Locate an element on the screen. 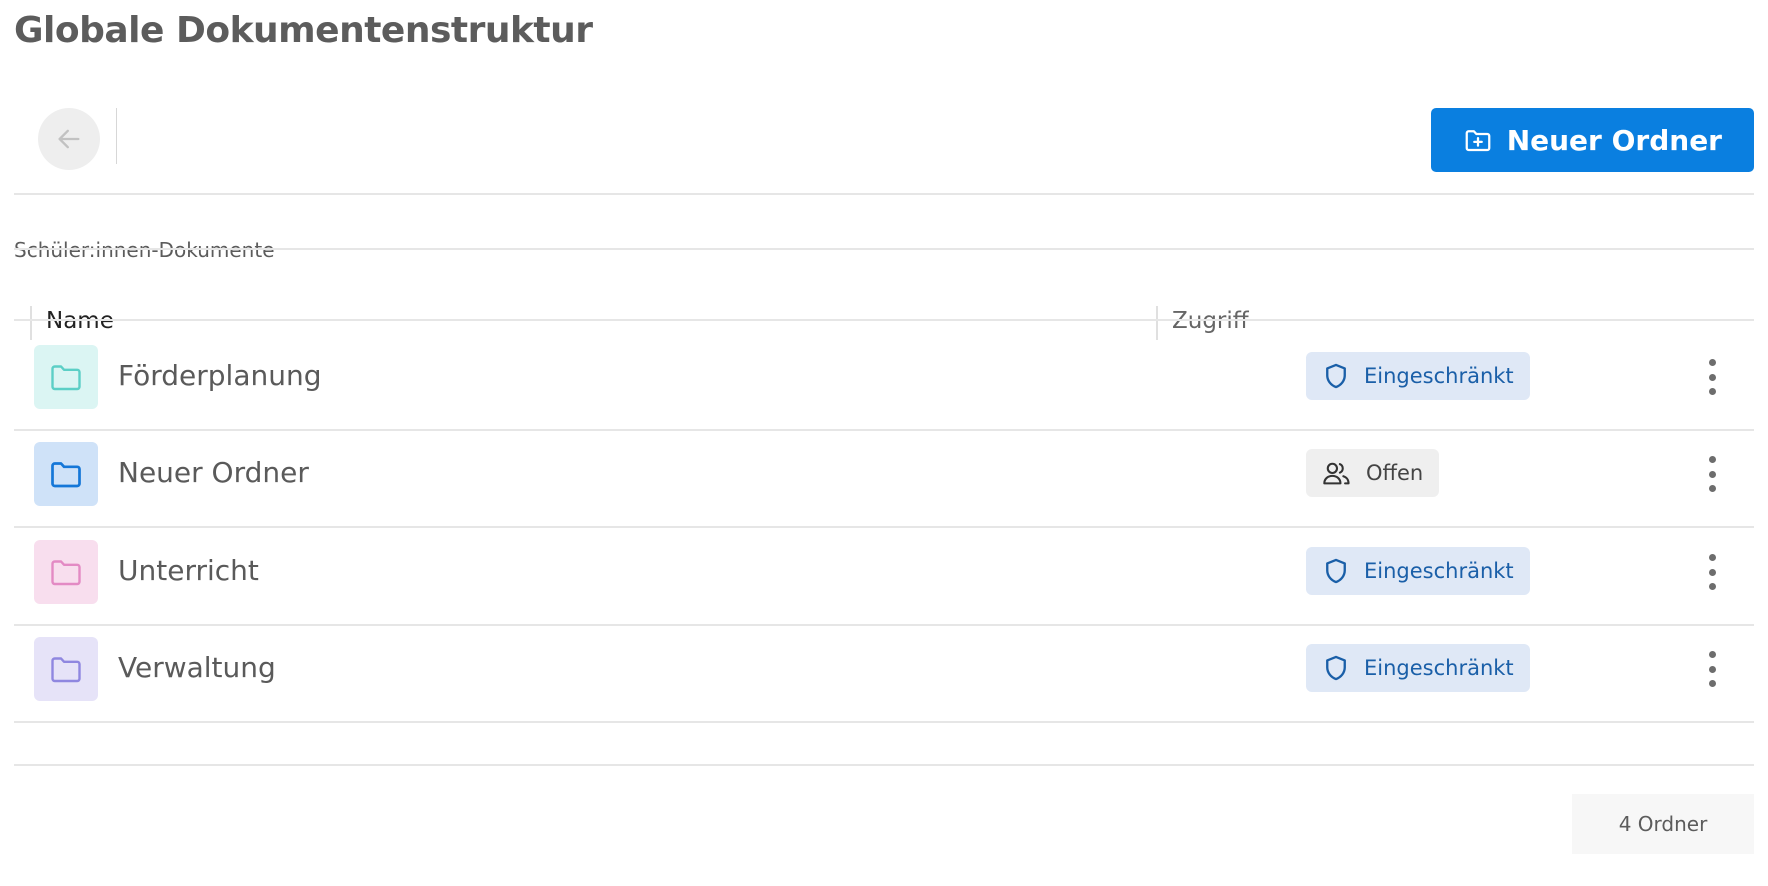  access-label: Offen is located at coordinates (1395, 473).